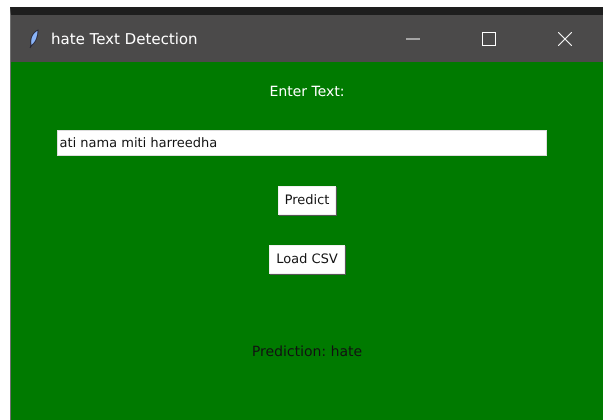  I want to click on prediction-label: Prediction: hate, so click(307, 352).